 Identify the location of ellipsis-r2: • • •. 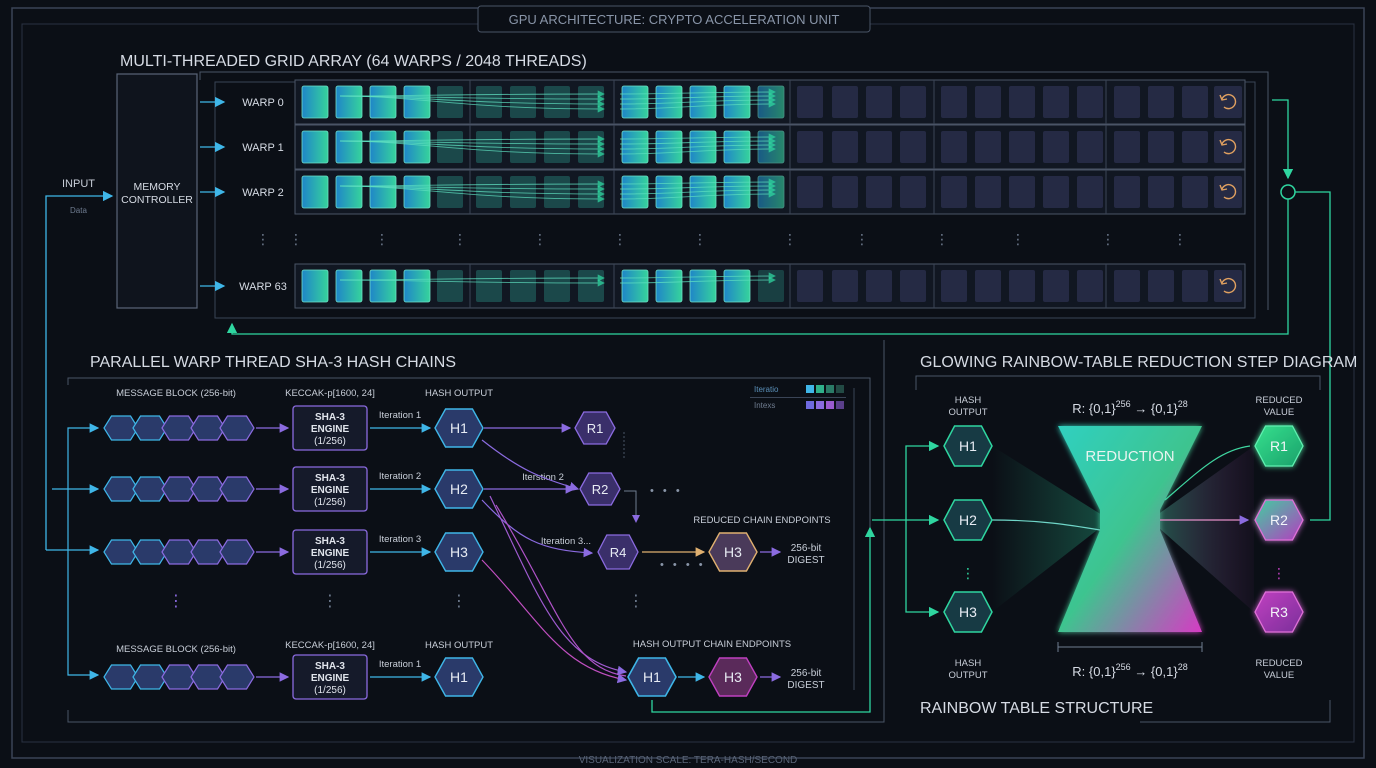
(666, 491).